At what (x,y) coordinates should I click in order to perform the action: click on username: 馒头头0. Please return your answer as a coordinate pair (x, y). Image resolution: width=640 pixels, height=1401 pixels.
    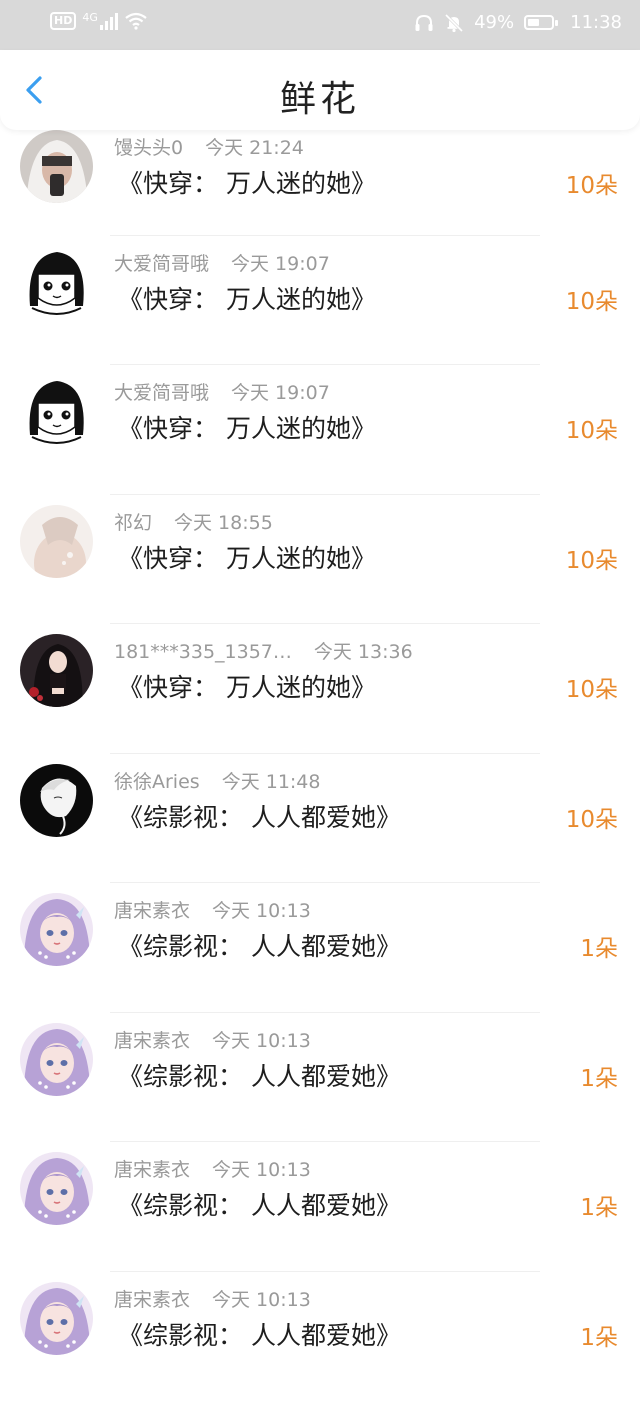
    Looking at the image, I should click on (148, 148).